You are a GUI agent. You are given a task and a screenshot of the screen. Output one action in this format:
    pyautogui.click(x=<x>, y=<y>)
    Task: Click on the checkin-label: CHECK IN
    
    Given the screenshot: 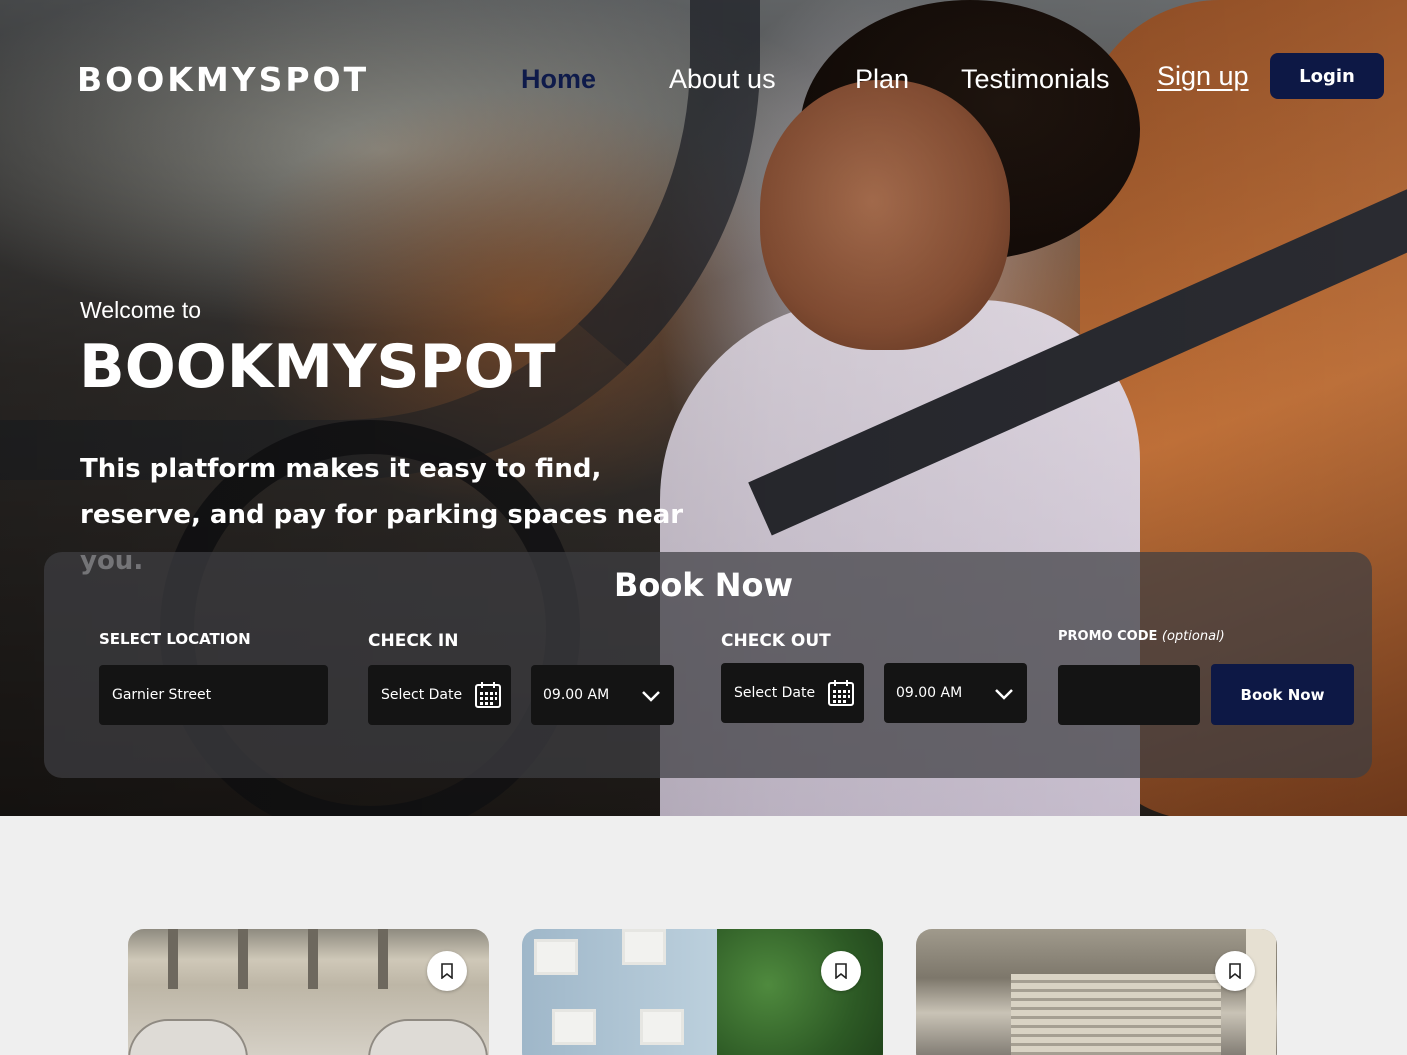 What is the action you would take?
    pyautogui.click(x=413, y=641)
    